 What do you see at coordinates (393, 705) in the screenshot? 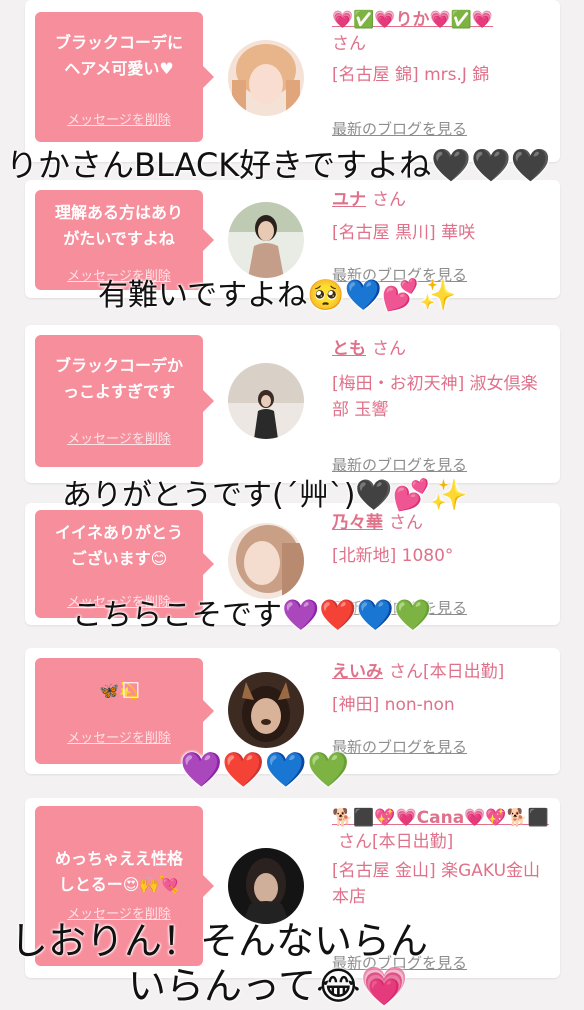
I see `store-label: [神田] non-non` at bounding box center [393, 705].